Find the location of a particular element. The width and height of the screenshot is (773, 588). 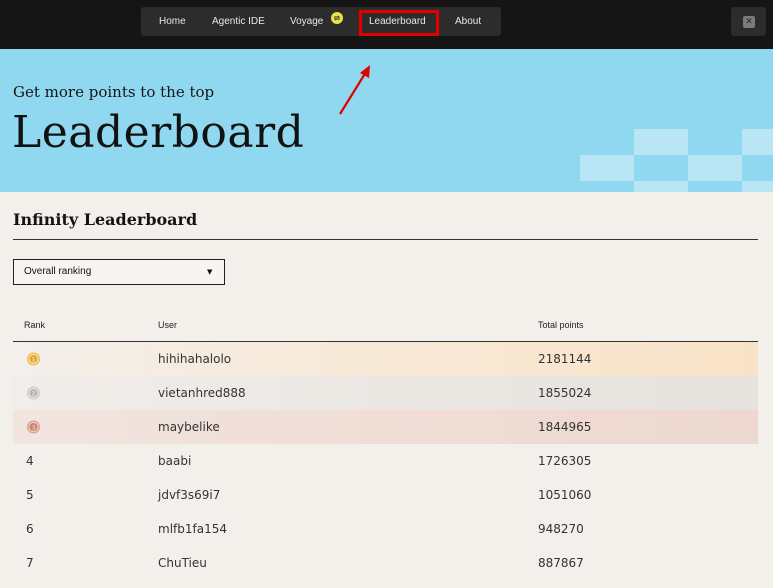

column-header-points: Total points is located at coordinates (561, 325).